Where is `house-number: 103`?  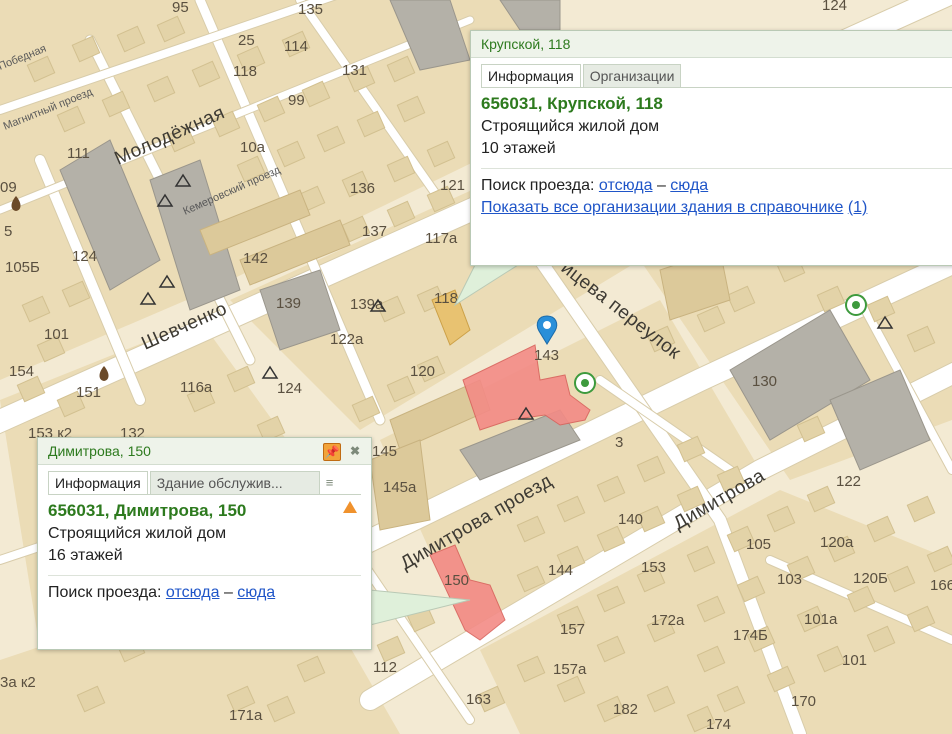 house-number: 103 is located at coordinates (789, 579).